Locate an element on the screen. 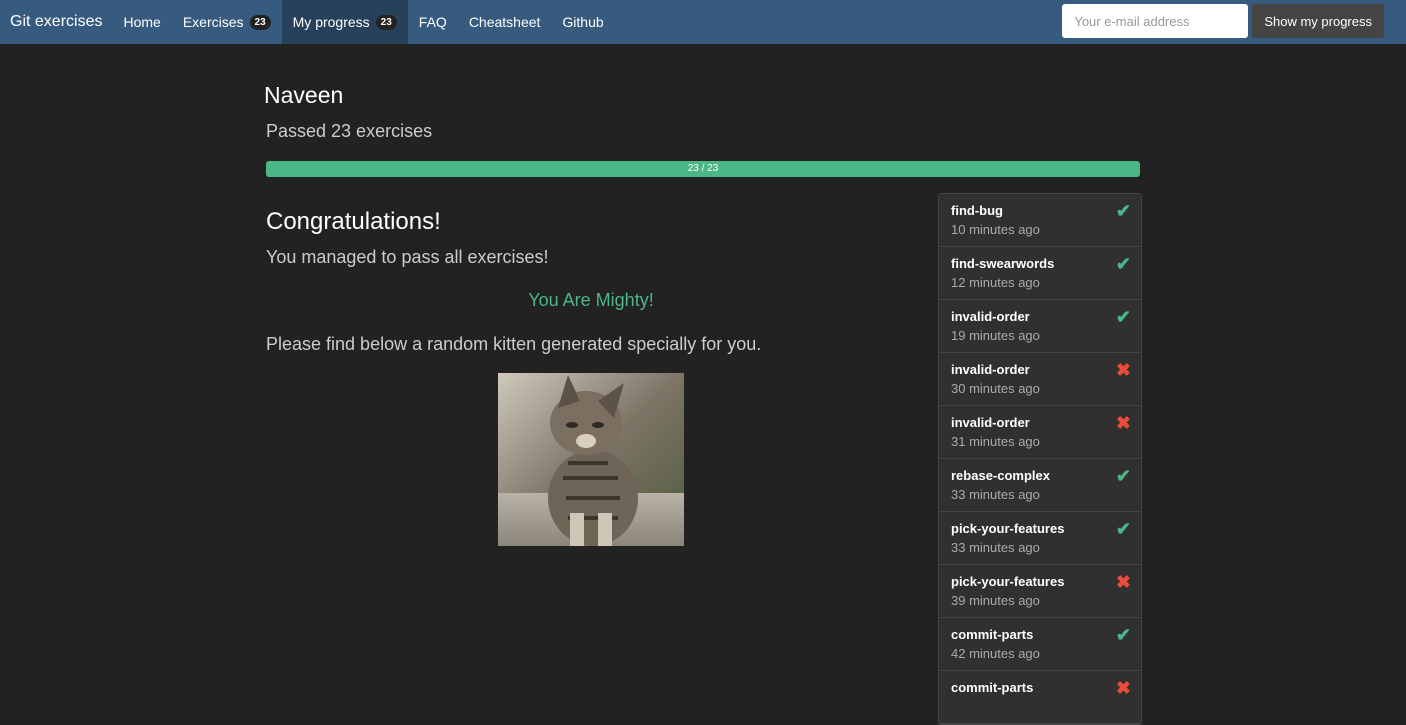 This screenshot has height=725, width=1406. history-item: invalid-order 30 minutes ago ✖ is located at coordinates (1040, 379).